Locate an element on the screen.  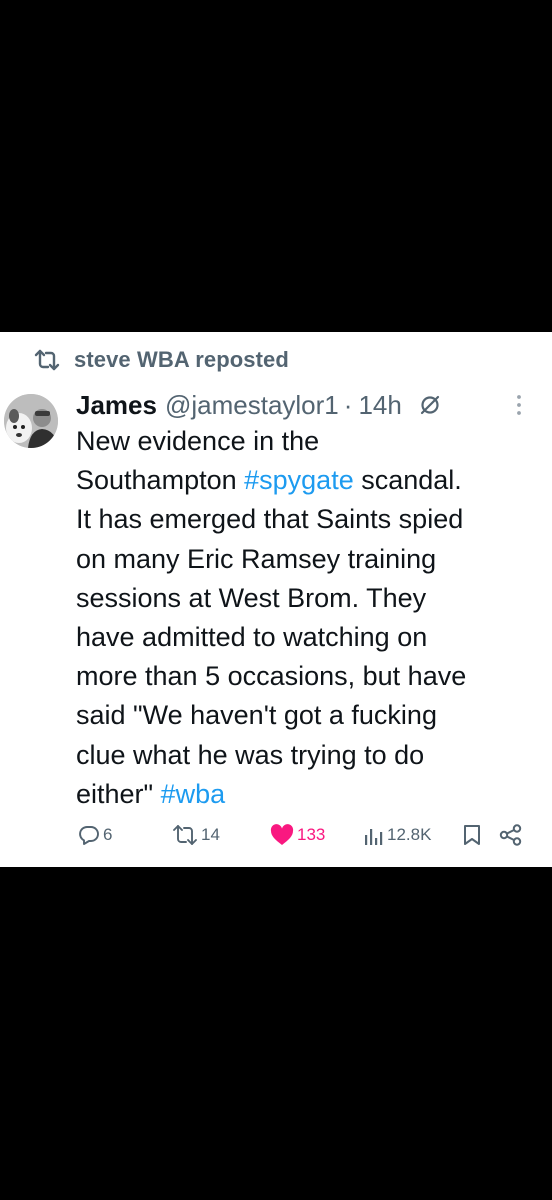
post-text-segment: scandal. is located at coordinates (407, 480).